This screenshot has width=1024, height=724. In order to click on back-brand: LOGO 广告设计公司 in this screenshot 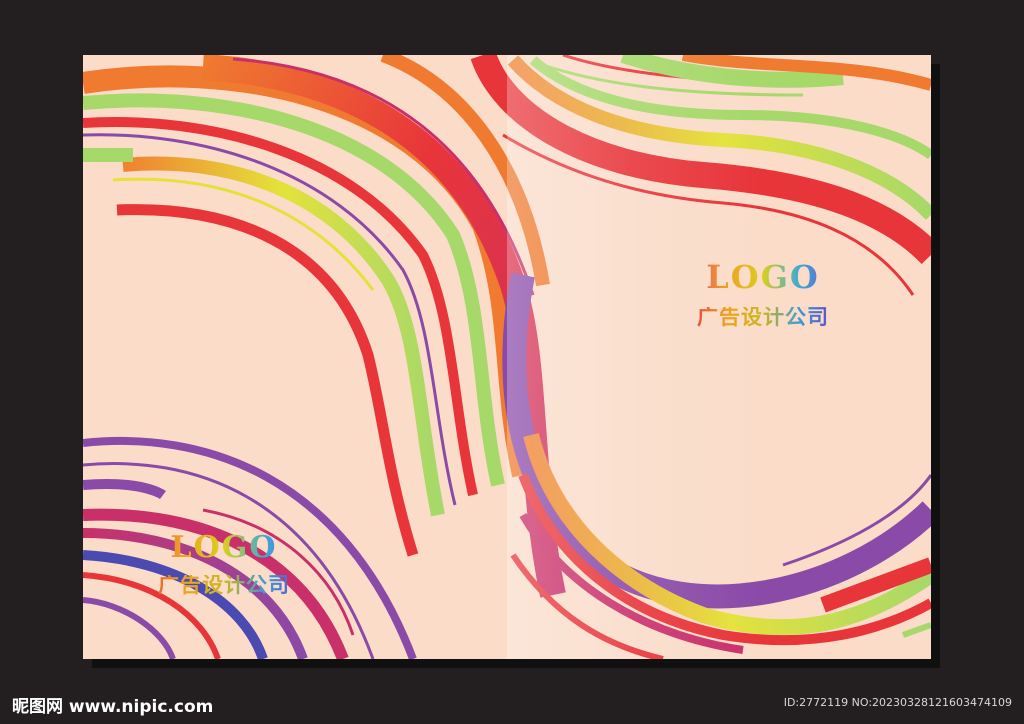, I will do `click(224, 564)`.